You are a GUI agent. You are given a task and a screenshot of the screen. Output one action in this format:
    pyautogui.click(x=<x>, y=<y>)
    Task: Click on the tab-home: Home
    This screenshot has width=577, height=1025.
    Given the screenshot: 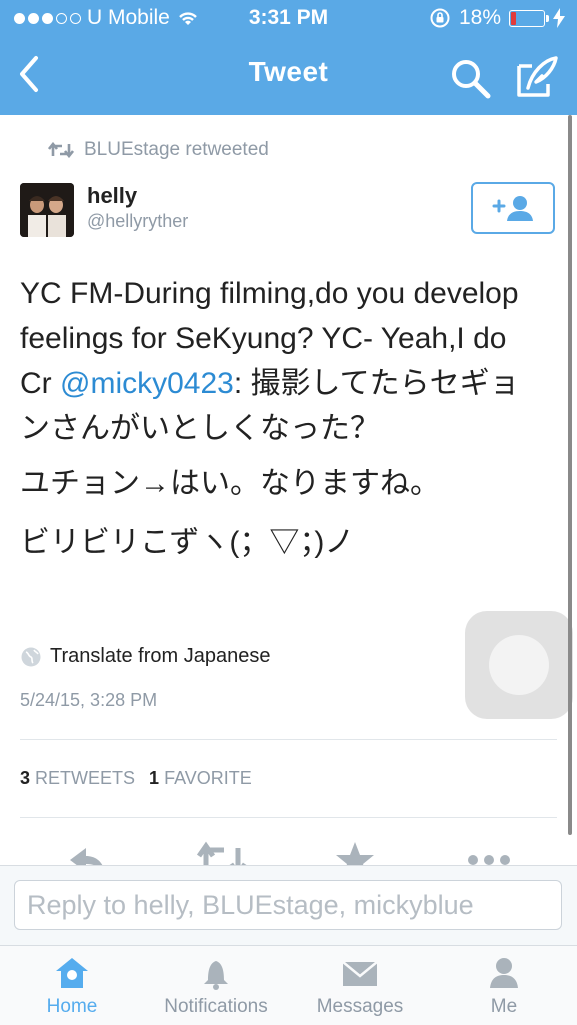 What is the action you would take?
    pyautogui.click(x=72, y=985)
    